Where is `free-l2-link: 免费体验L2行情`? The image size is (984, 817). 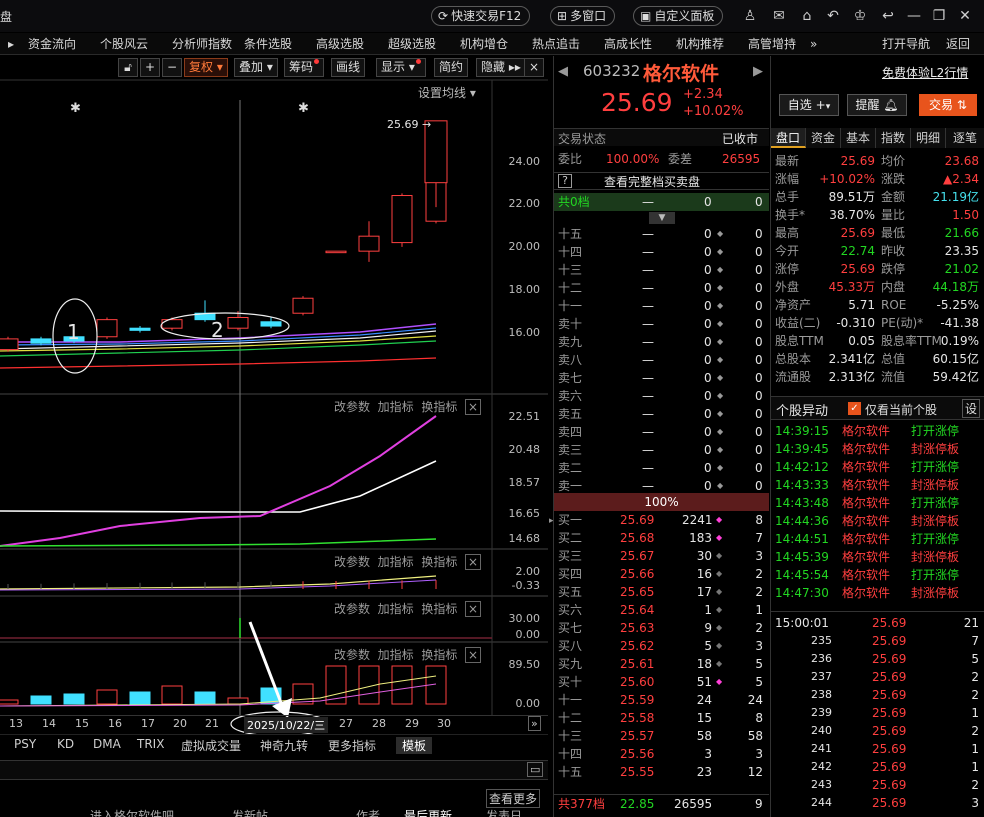 free-l2-link: 免费体验L2行情 is located at coordinates (925, 72).